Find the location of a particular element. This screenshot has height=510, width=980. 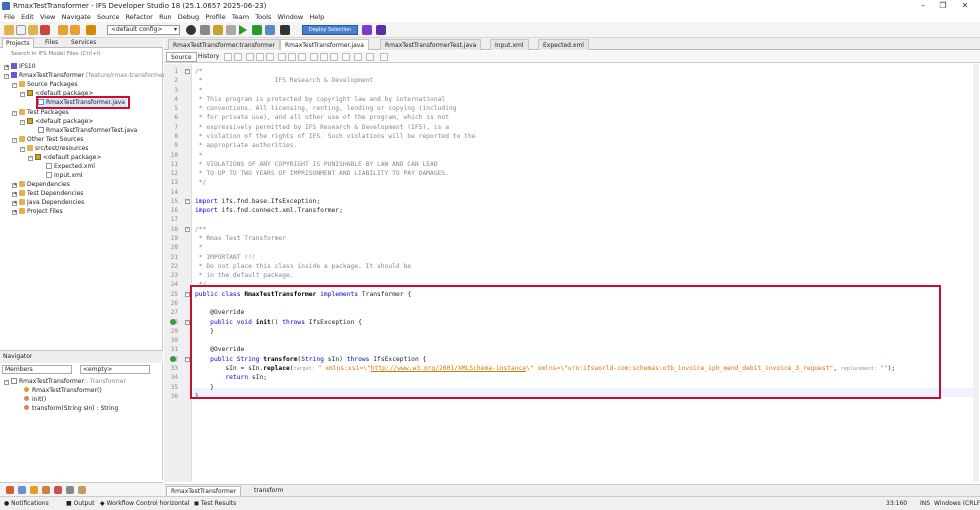

tree-item-test-dependencies: + Test Dependencies is located at coordinates (47, 193).